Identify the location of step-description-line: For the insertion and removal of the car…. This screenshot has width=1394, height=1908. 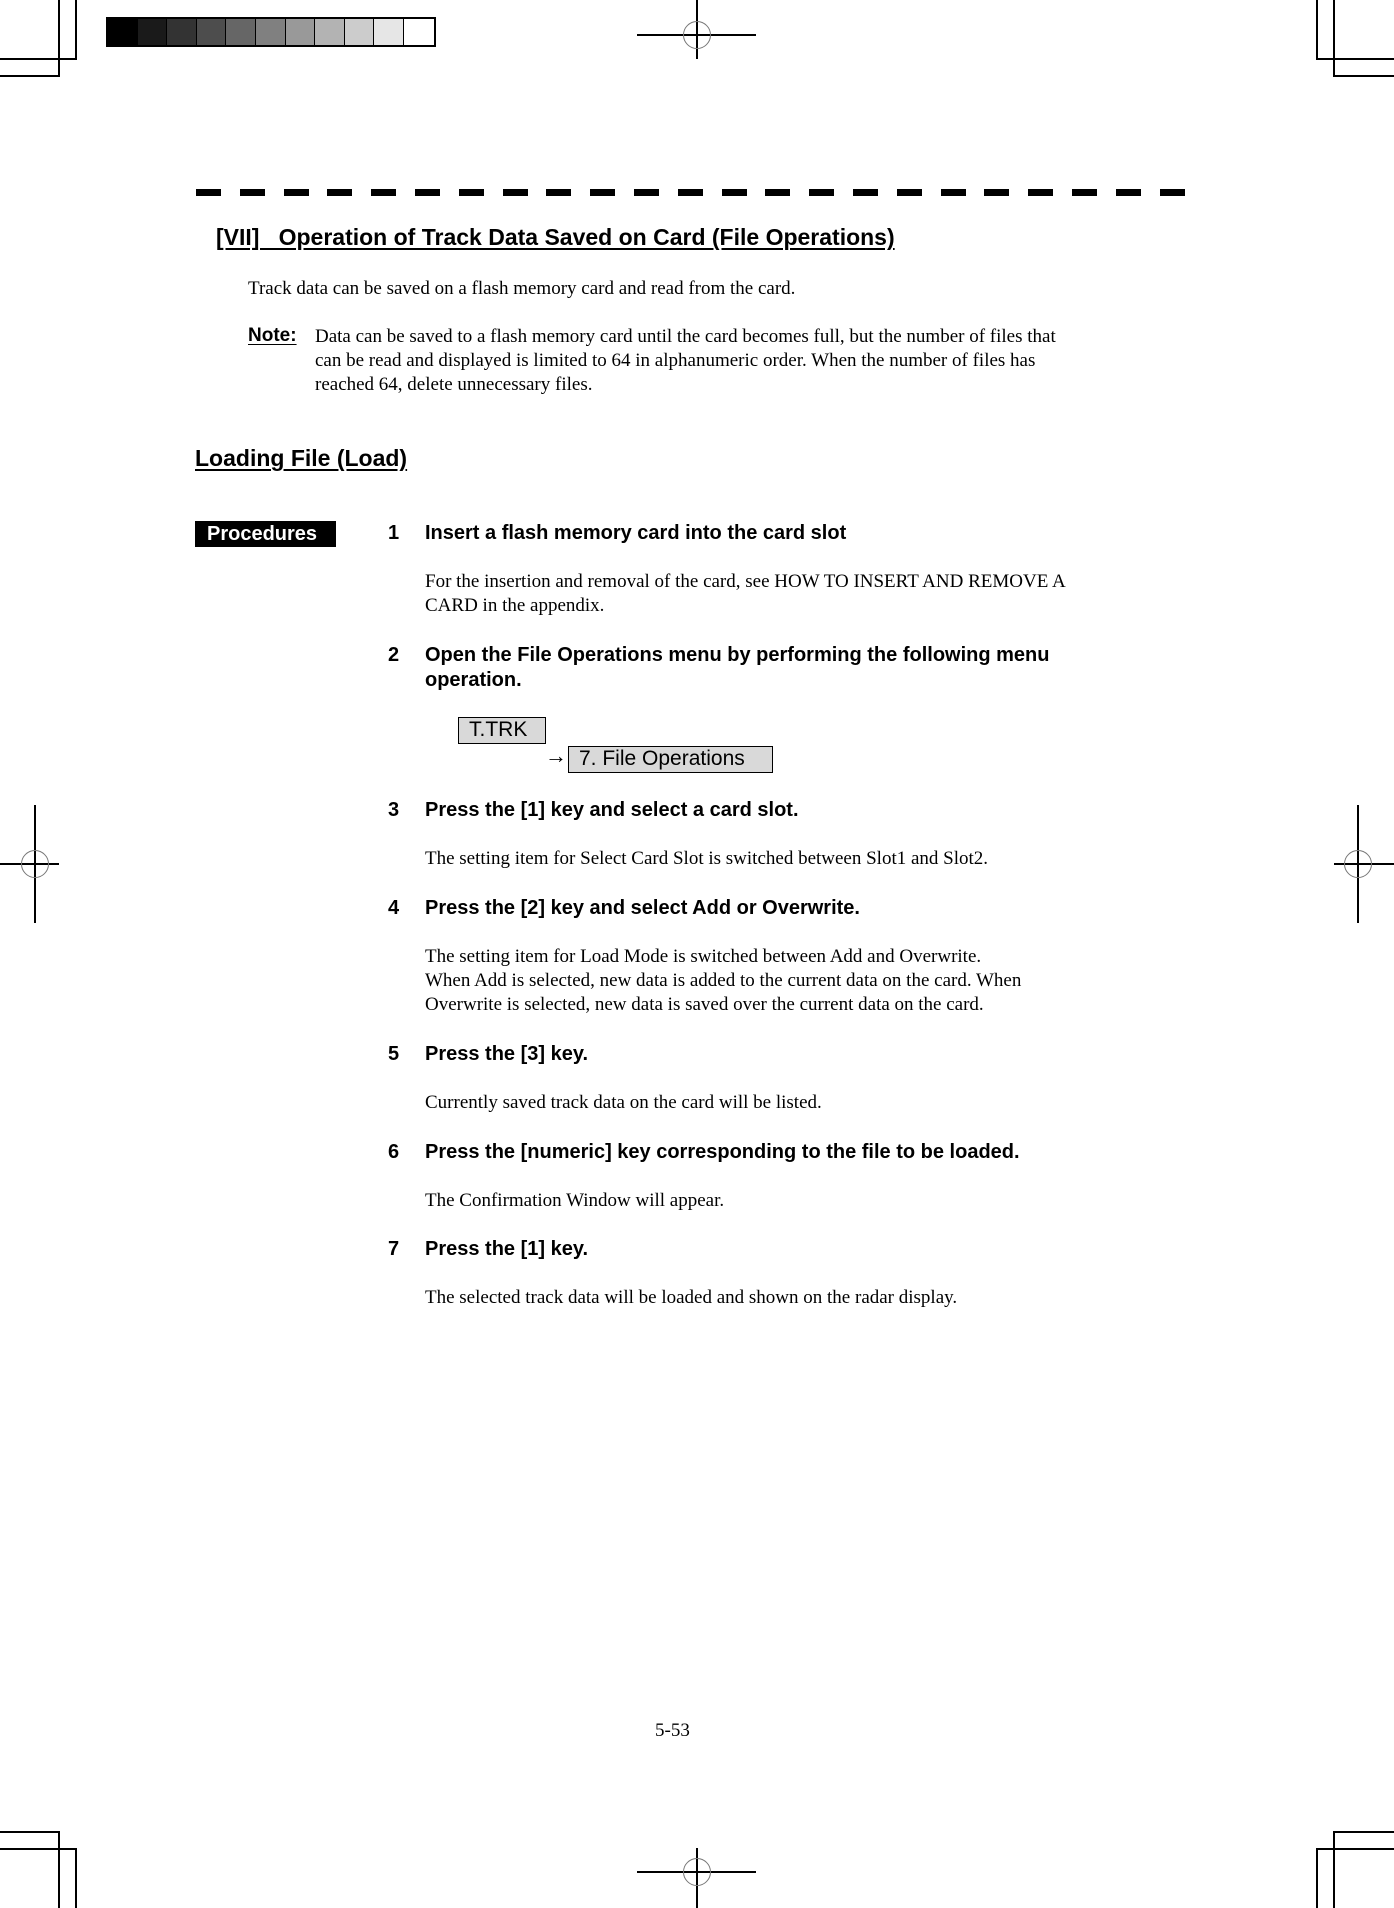
(745, 581).